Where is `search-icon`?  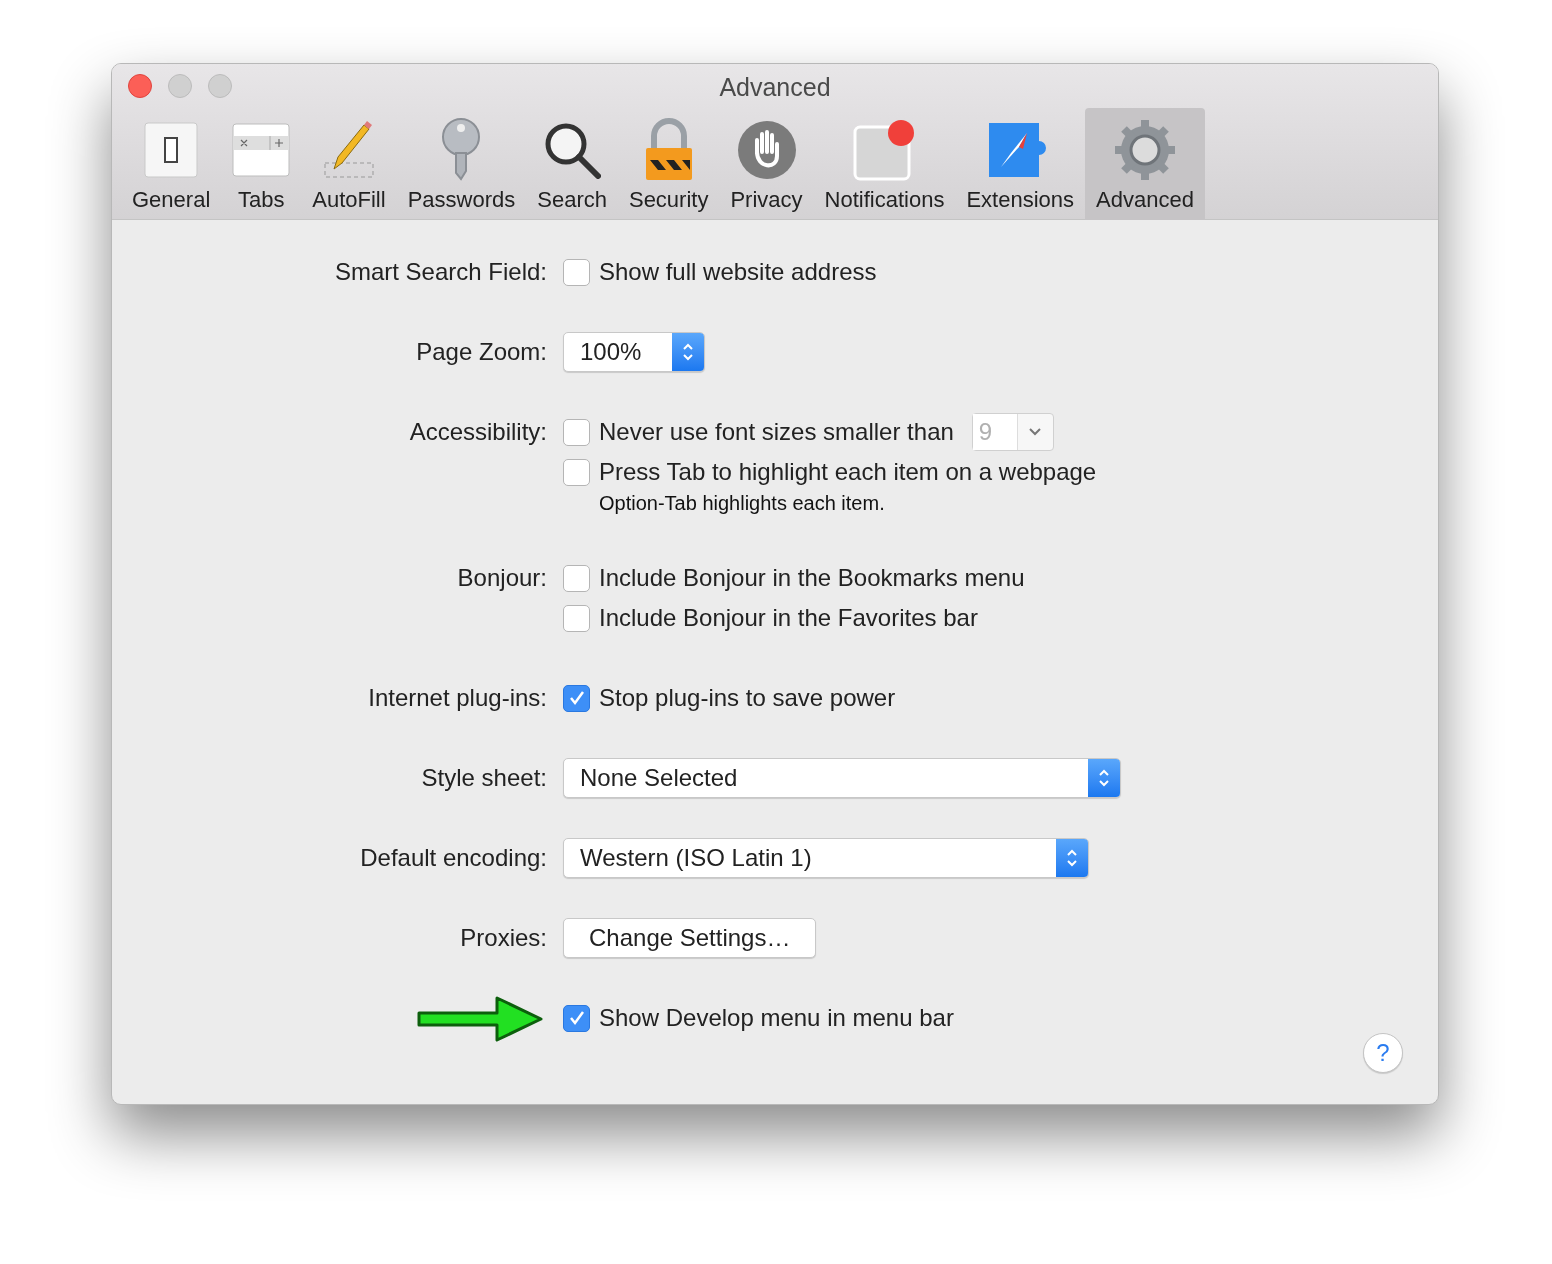
search-icon is located at coordinates (572, 150).